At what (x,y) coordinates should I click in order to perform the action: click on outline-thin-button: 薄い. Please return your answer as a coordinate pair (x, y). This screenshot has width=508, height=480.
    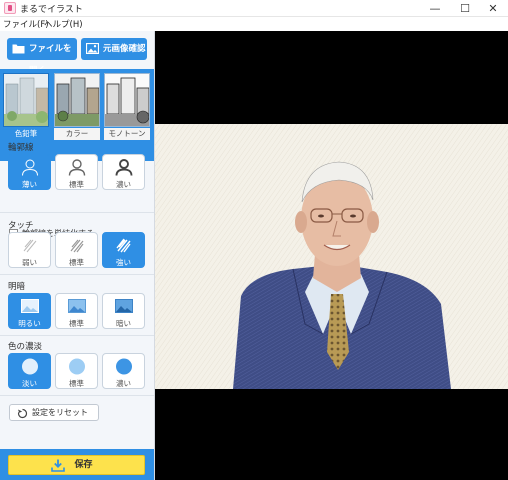
    Looking at the image, I should click on (29, 172).